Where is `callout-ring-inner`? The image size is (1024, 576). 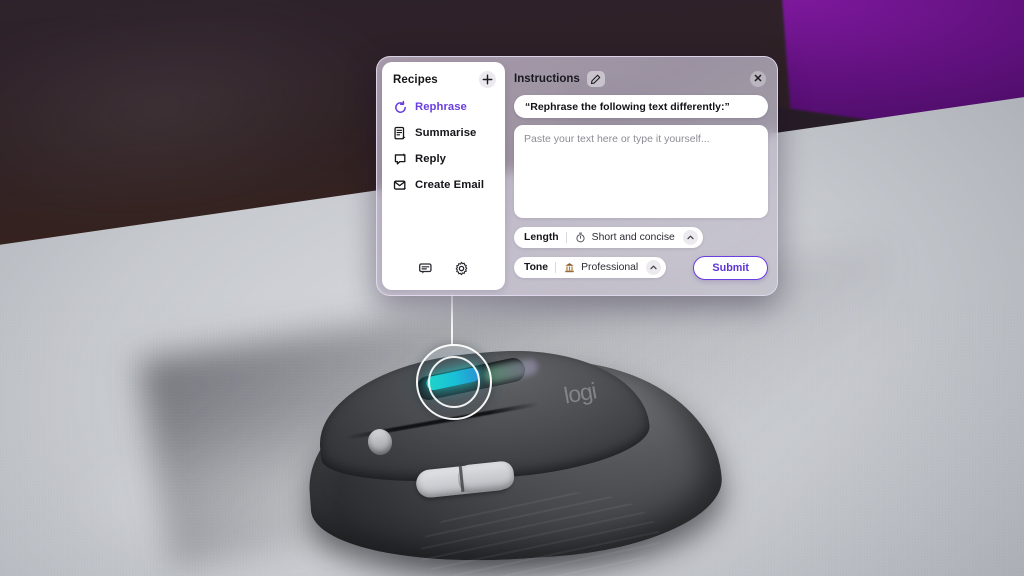 callout-ring-inner is located at coordinates (454, 382).